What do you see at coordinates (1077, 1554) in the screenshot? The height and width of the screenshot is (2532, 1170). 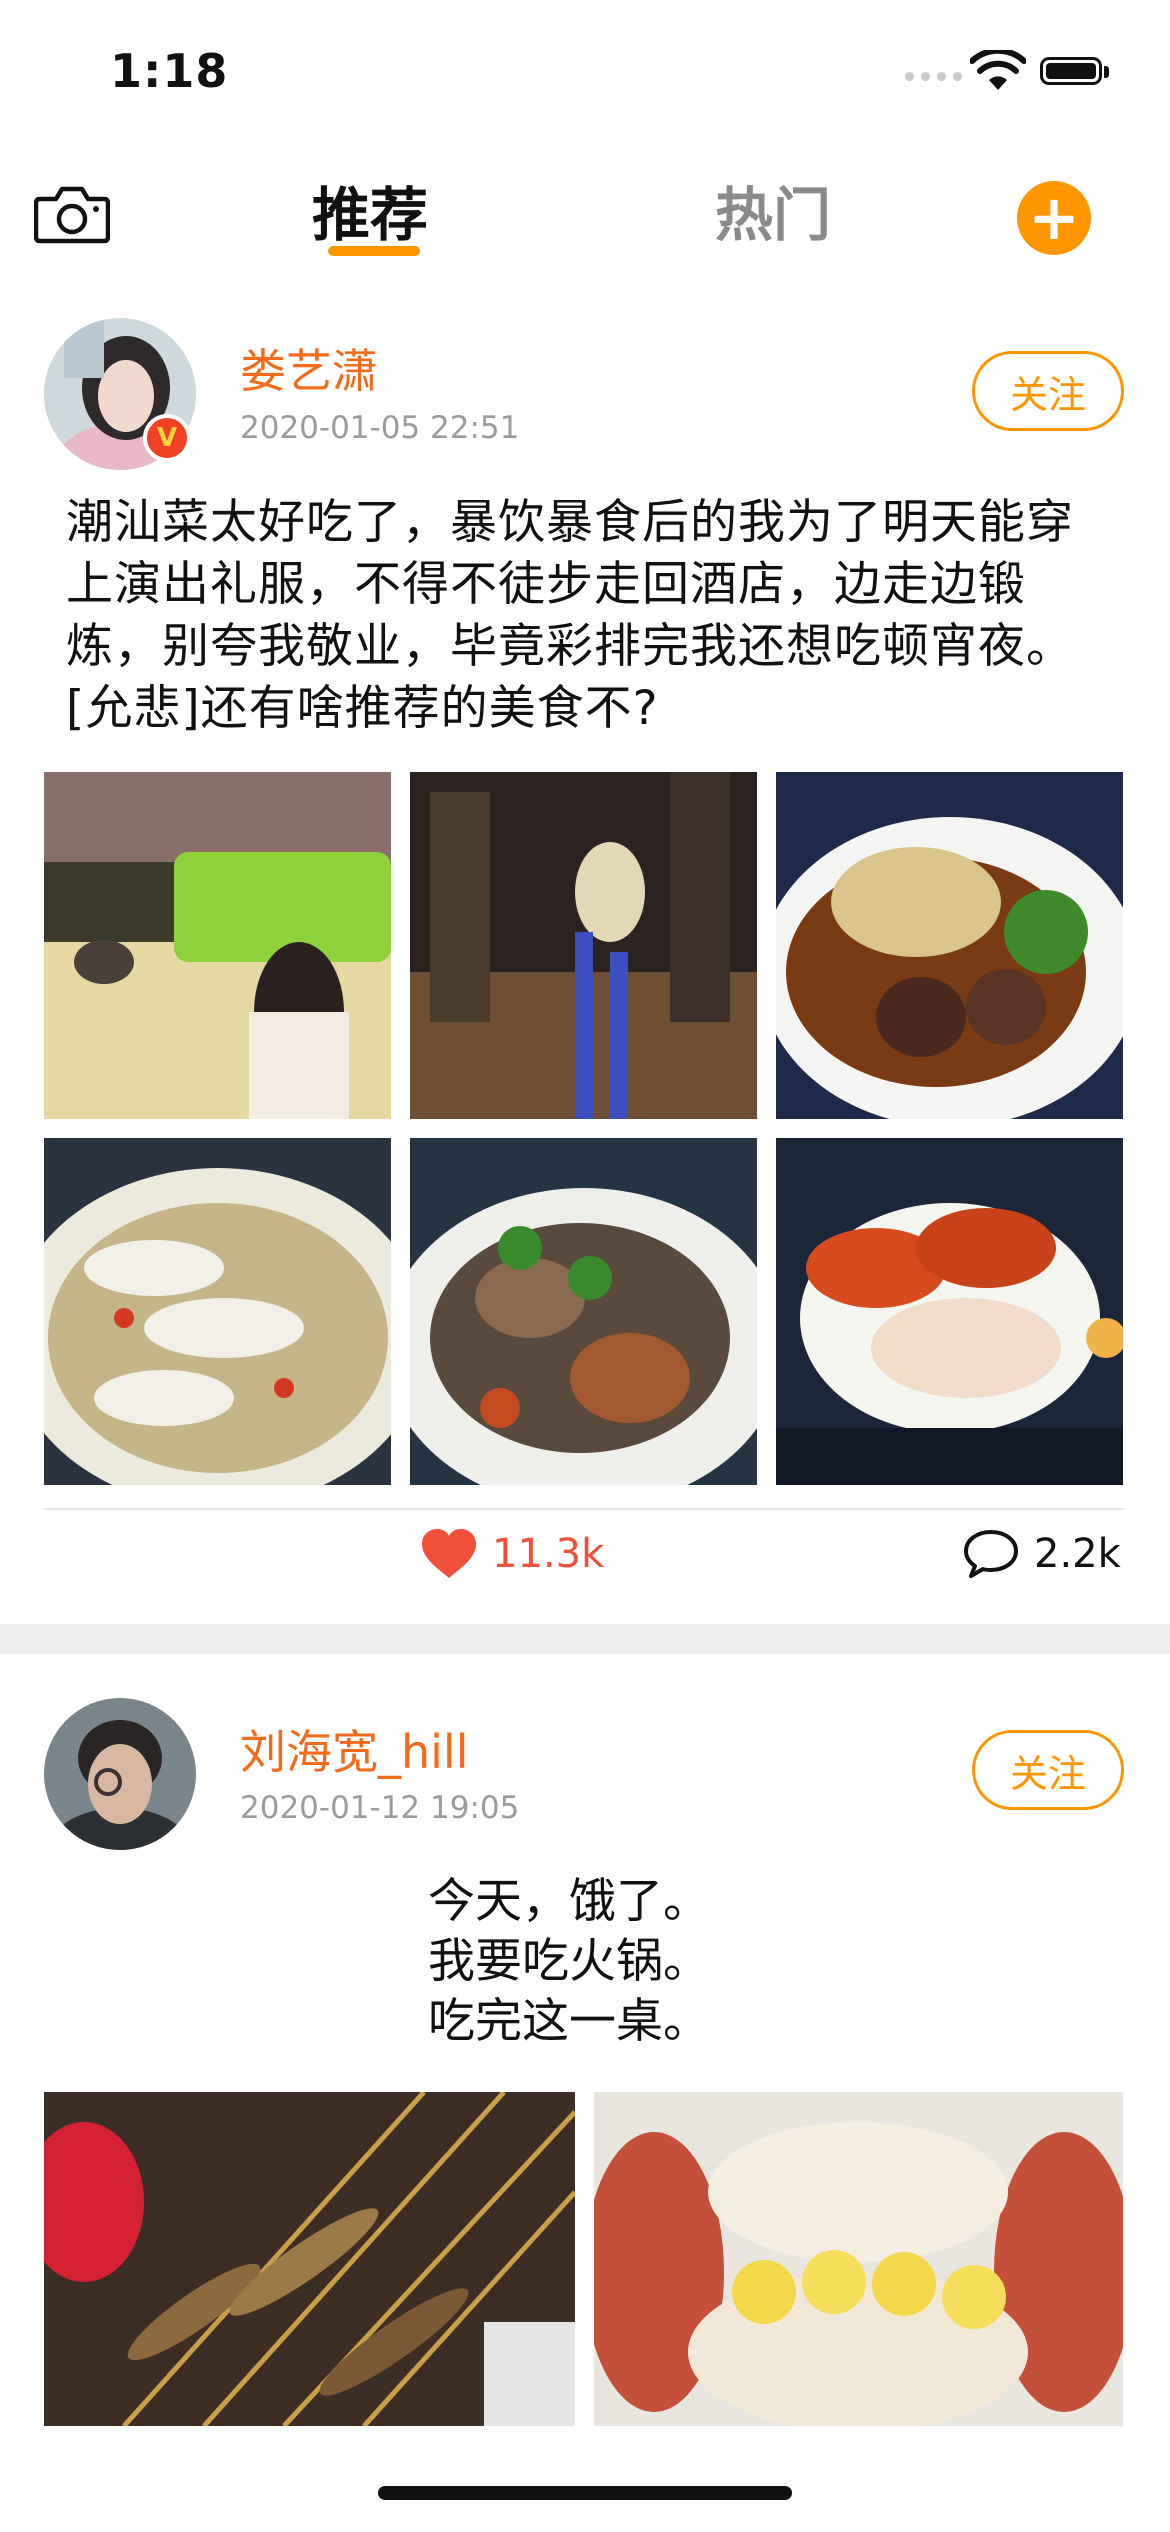 I see `comment-count: 2.2k` at bounding box center [1077, 1554].